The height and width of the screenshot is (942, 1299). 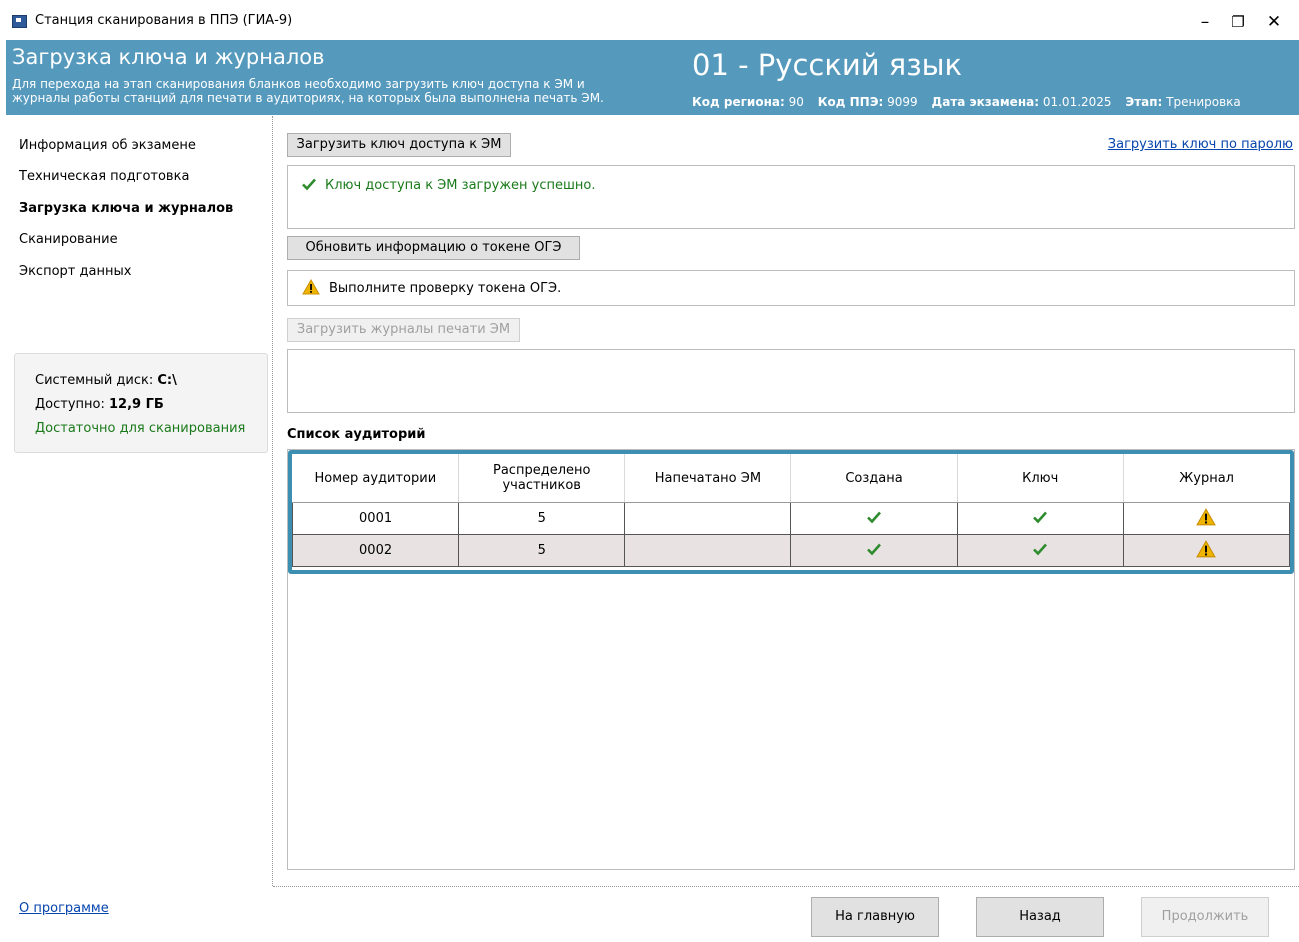 I want to click on table-row: 0002 5, so click(x=791, y=550).